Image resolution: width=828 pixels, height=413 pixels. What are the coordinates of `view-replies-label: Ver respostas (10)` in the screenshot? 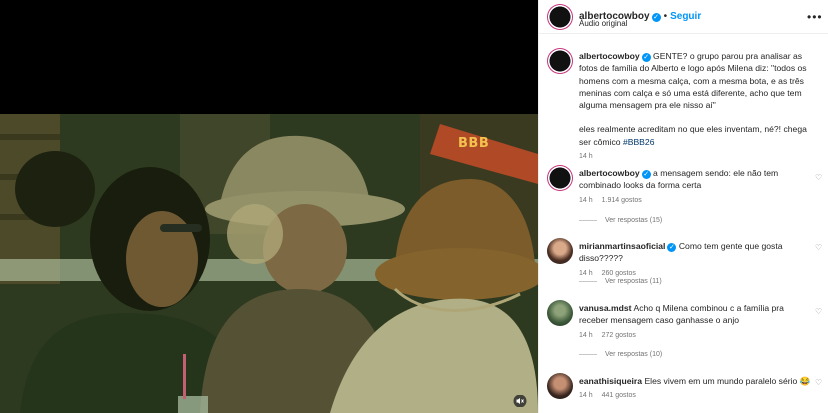 It's located at (634, 354).